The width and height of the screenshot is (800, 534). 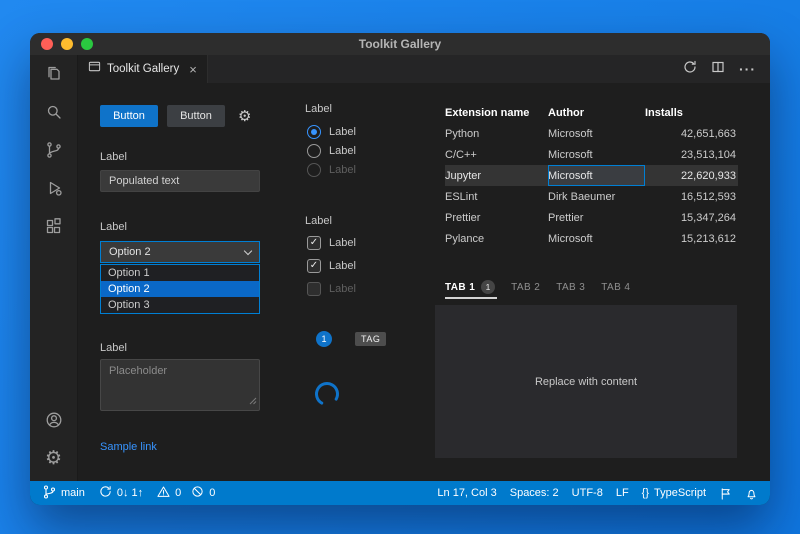 I want to click on window-title: Toolkit Gallery, so click(x=400, y=44).